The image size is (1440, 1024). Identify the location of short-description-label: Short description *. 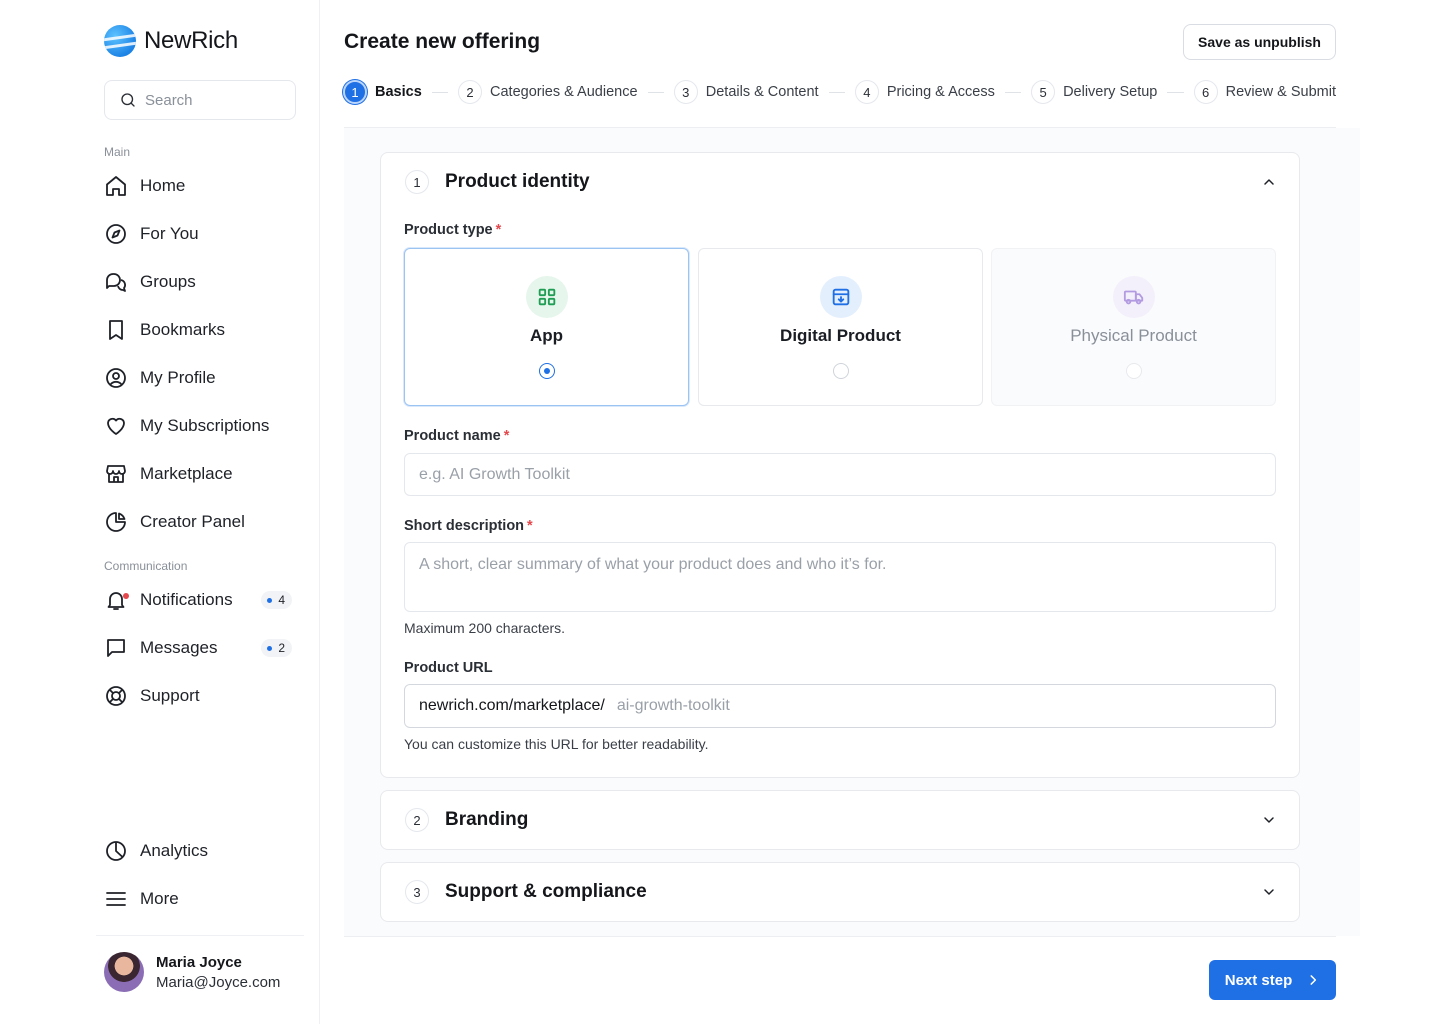
(468, 526).